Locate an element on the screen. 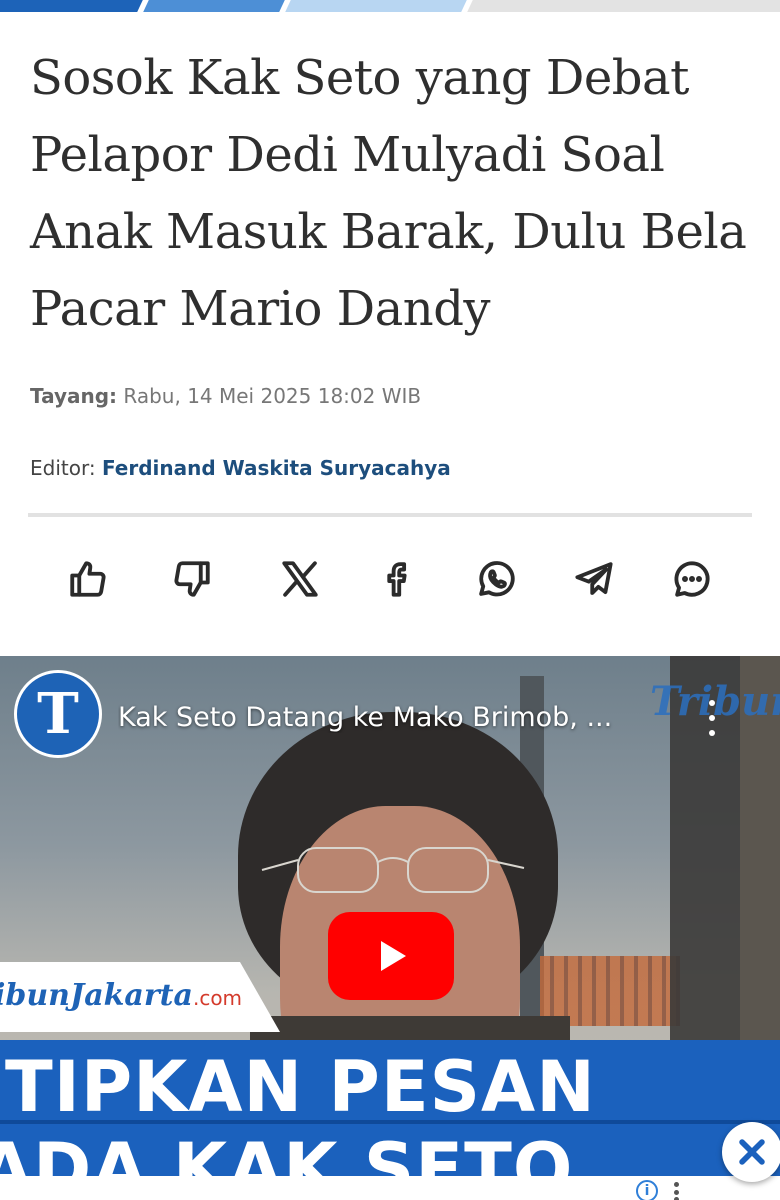 The height and width of the screenshot is (1200, 780). caption-line-1: ITIPKAN PESAN is located at coordinates (298, 1087).